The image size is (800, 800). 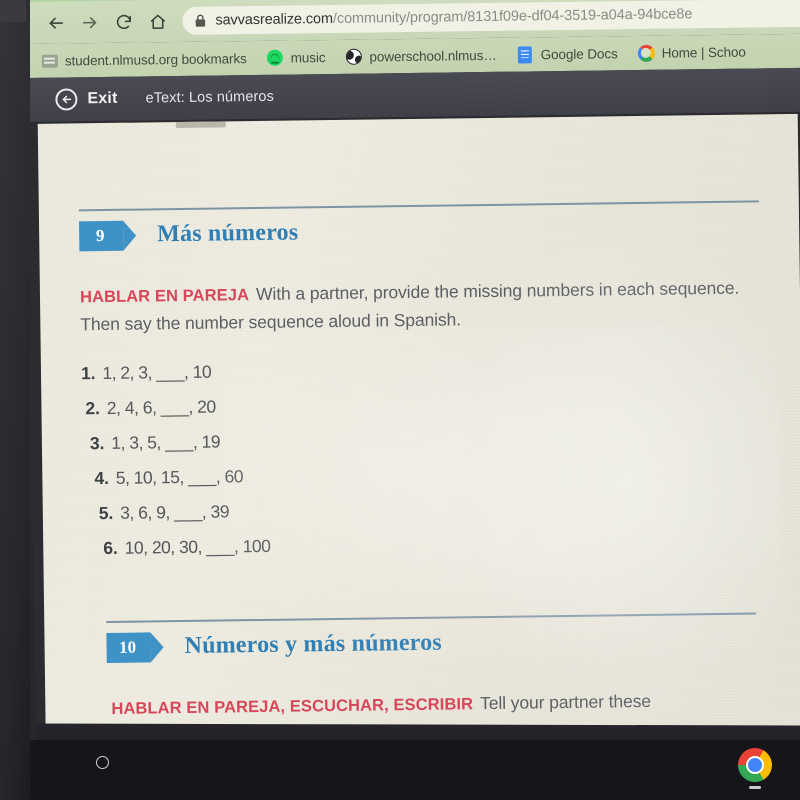 What do you see at coordinates (49, 60) in the screenshot?
I see `folder-icon` at bounding box center [49, 60].